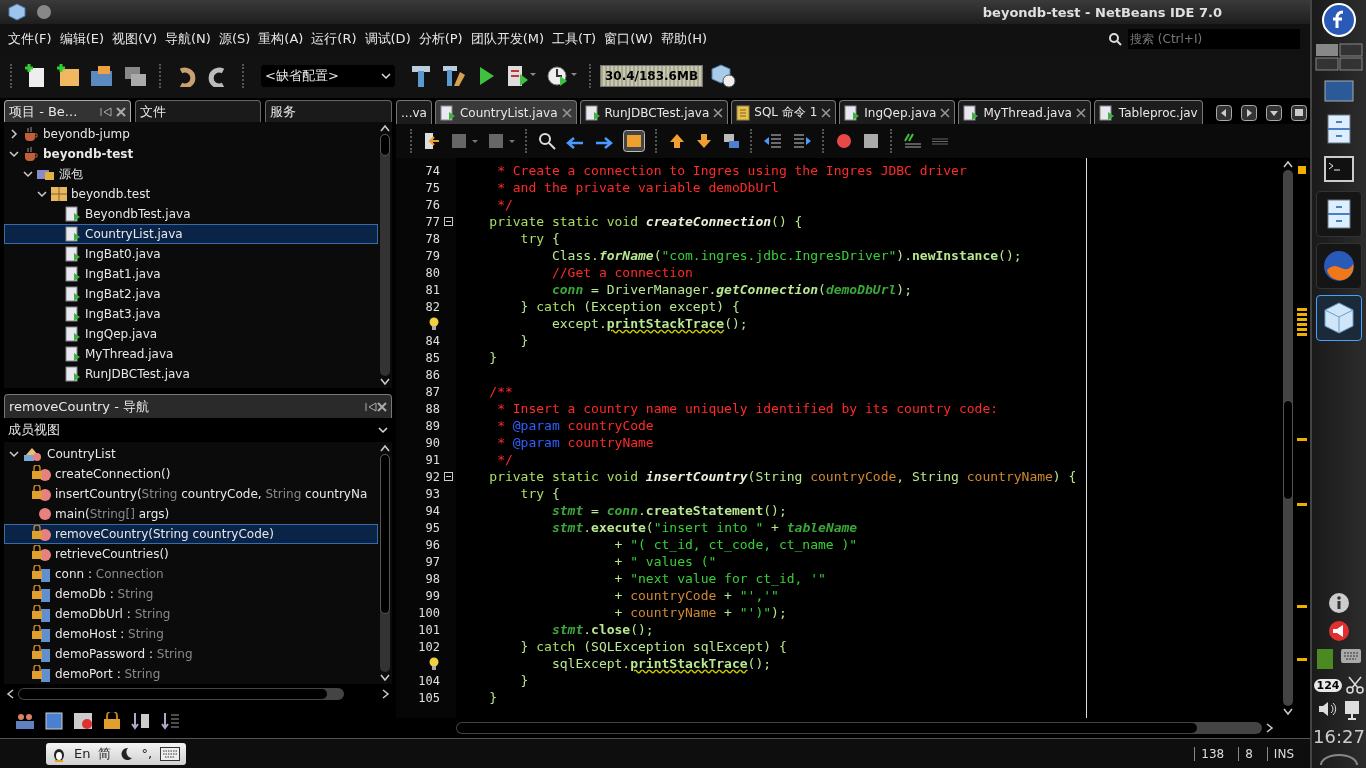 The height and width of the screenshot is (768, 1366). Describe the element at coordinates (147, 753) in the screenshot. I see `punctuation-toggle: °,` at that location.